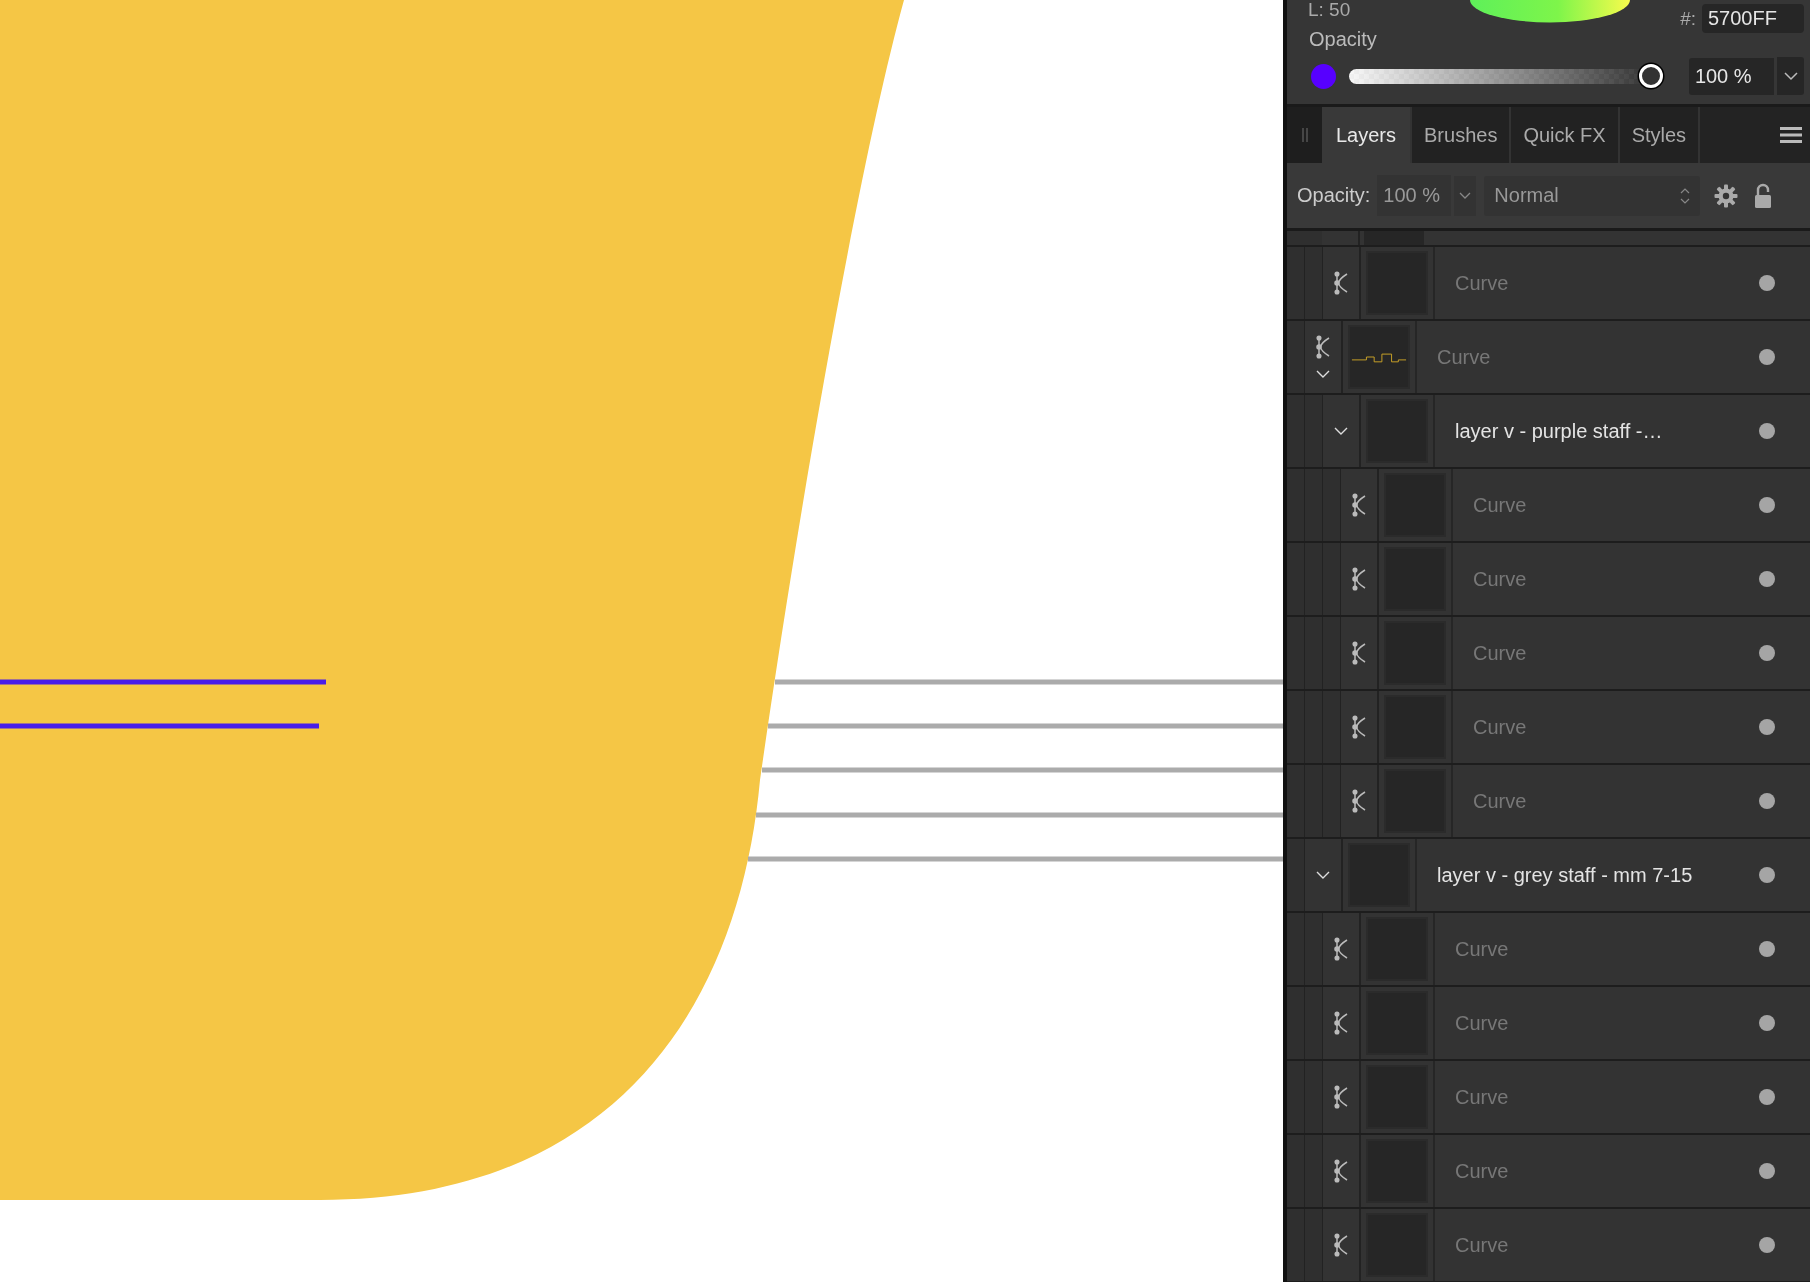 The height and width of the screenshot is (1282, 1810). What do you see at coordinates (1414, 195) in the screenshot?
I see `layer-opacity-field: 100 %` at bounding box center [1414, 195].